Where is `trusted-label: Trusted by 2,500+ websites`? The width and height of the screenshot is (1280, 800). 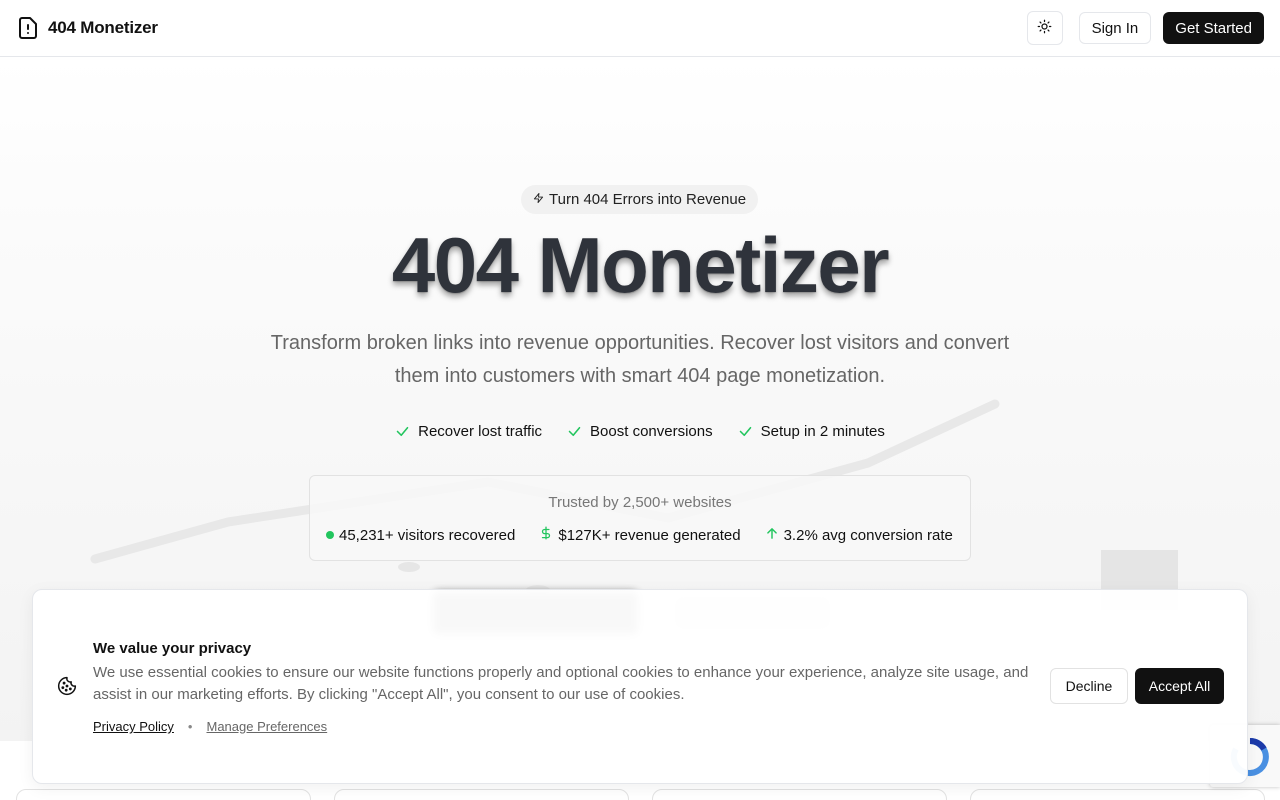
trusted-label: Trusted by 2,500+ websites is located at coordinates (640, 502).